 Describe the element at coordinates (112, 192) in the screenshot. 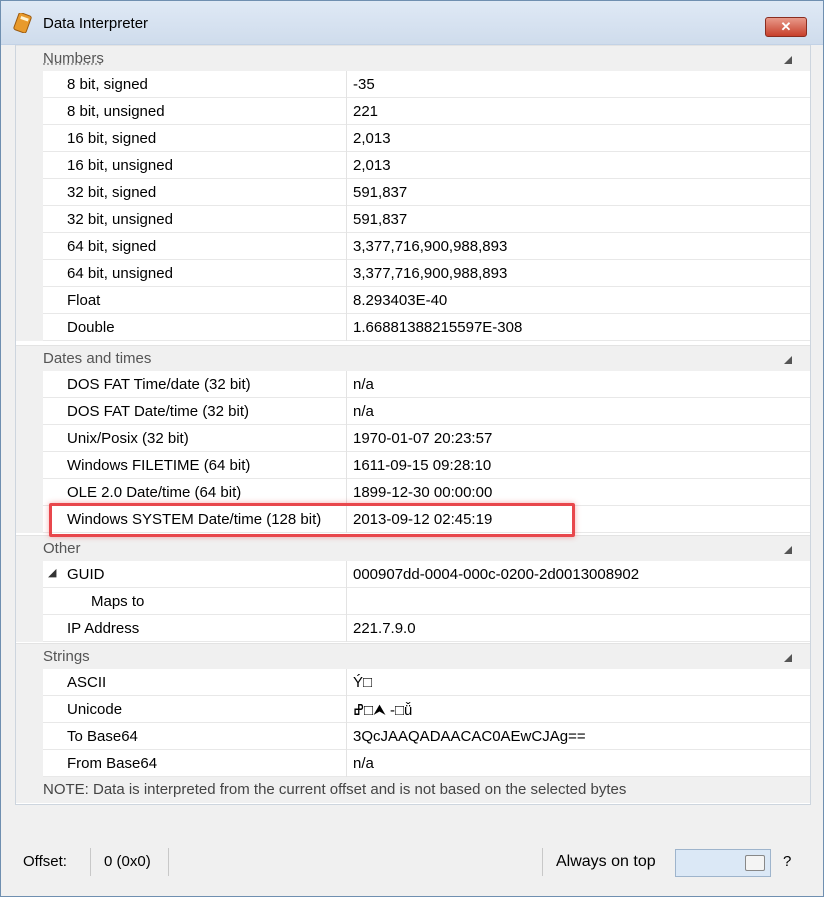

I see `property-name: 32 bit, signed` at that location.